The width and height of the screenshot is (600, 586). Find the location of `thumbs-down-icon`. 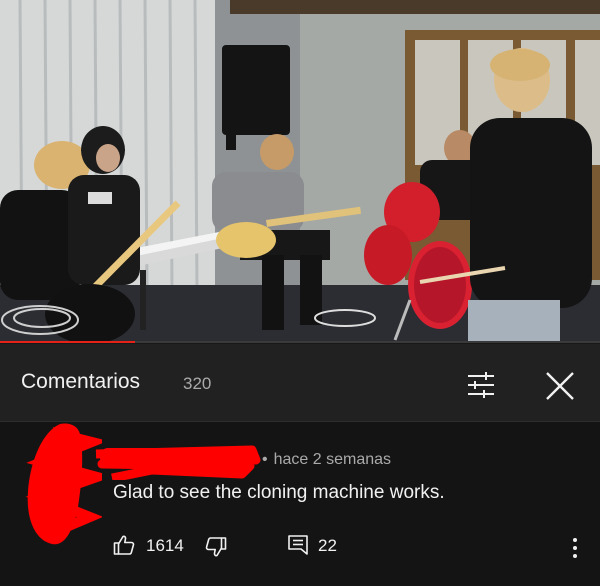

thumbs-down-icon is located at coordinates (216, 547).